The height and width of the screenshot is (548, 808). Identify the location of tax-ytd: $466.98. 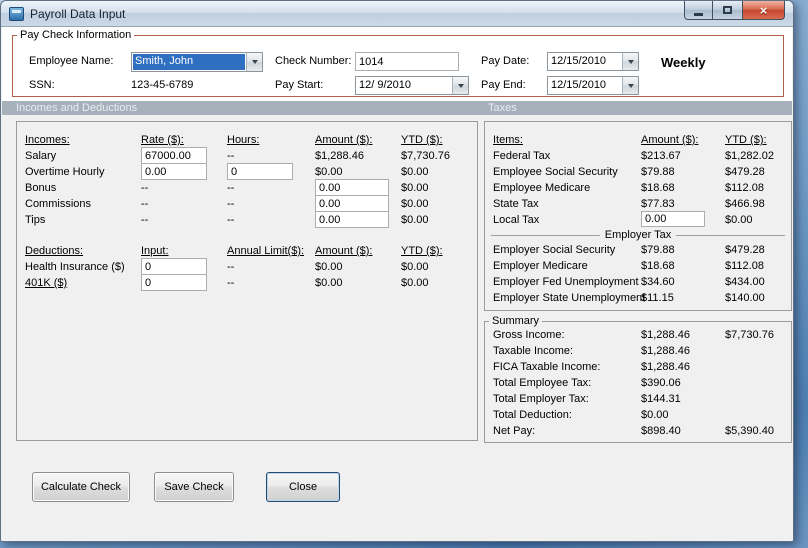
(745, 204).